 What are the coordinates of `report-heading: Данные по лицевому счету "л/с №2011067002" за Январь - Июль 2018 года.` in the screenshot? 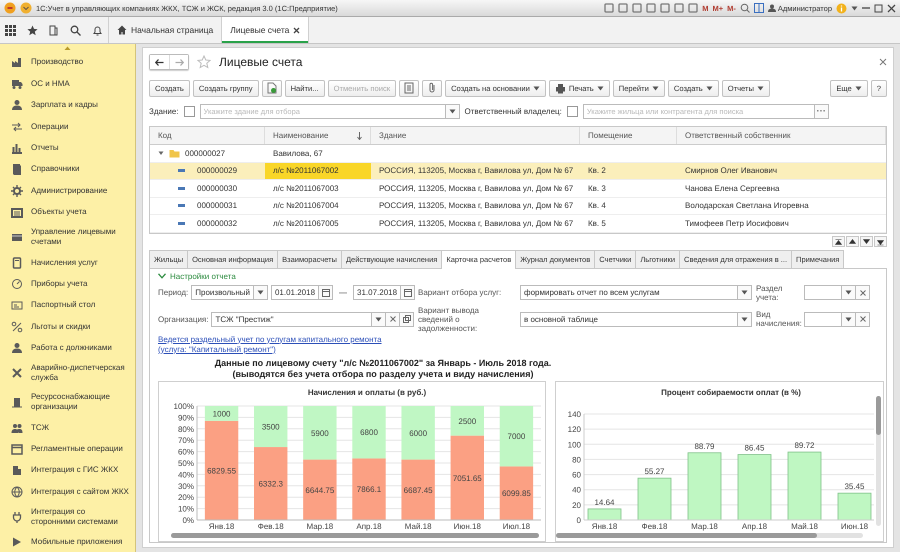 It's located at (383, 363).